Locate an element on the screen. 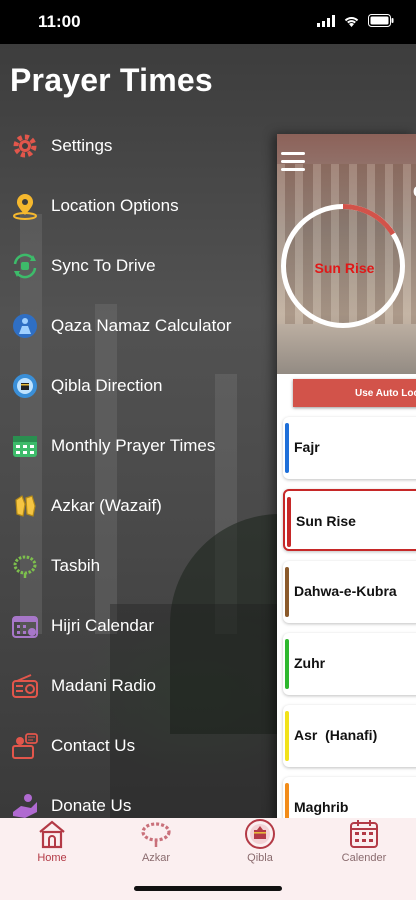 The width and height of the screenshot is (416, 900). status-icons is located at coordinates (355, 20).